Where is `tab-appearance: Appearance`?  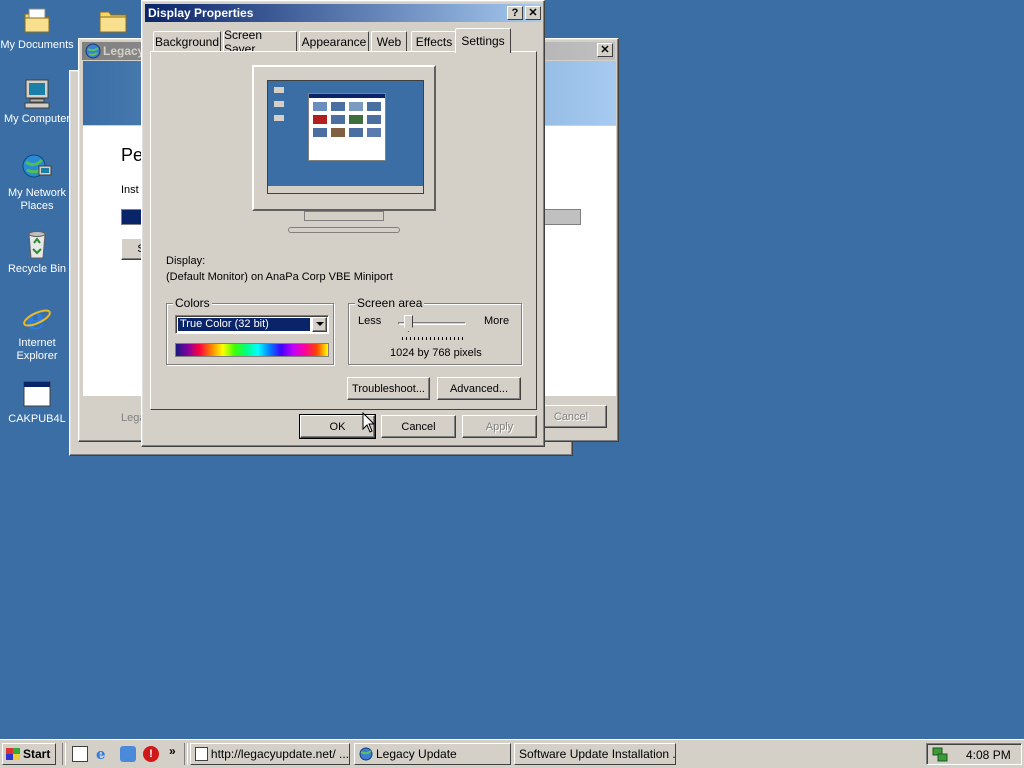 tab-appearance: Appearance is located at coordinates (334, 41).